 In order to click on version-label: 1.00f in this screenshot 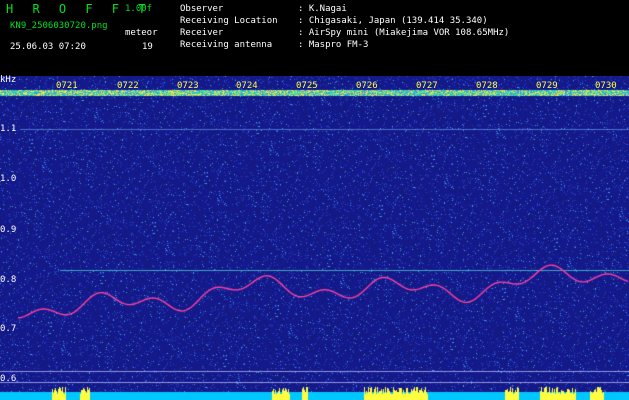, I will do `click(139, 9)`.